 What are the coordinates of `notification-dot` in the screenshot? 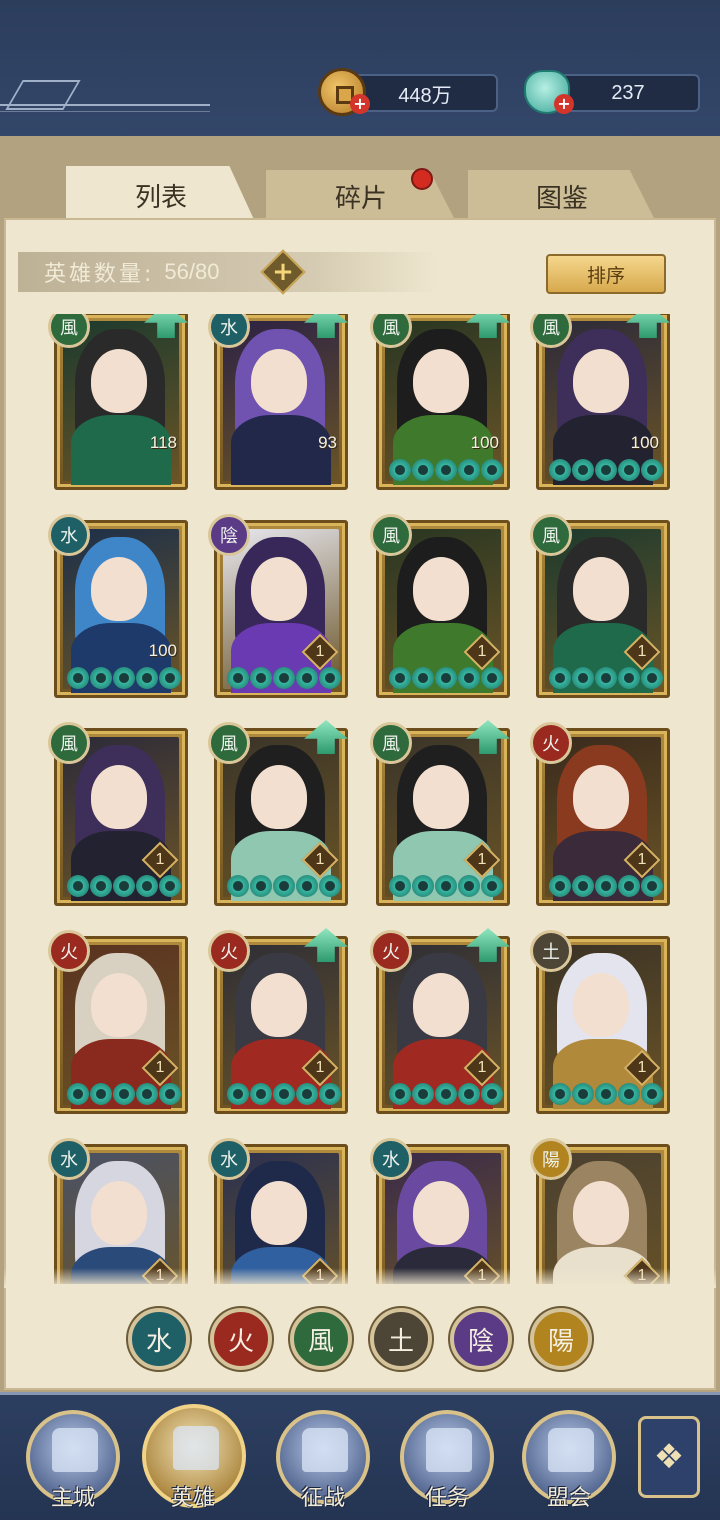 It's located at (422, 179).